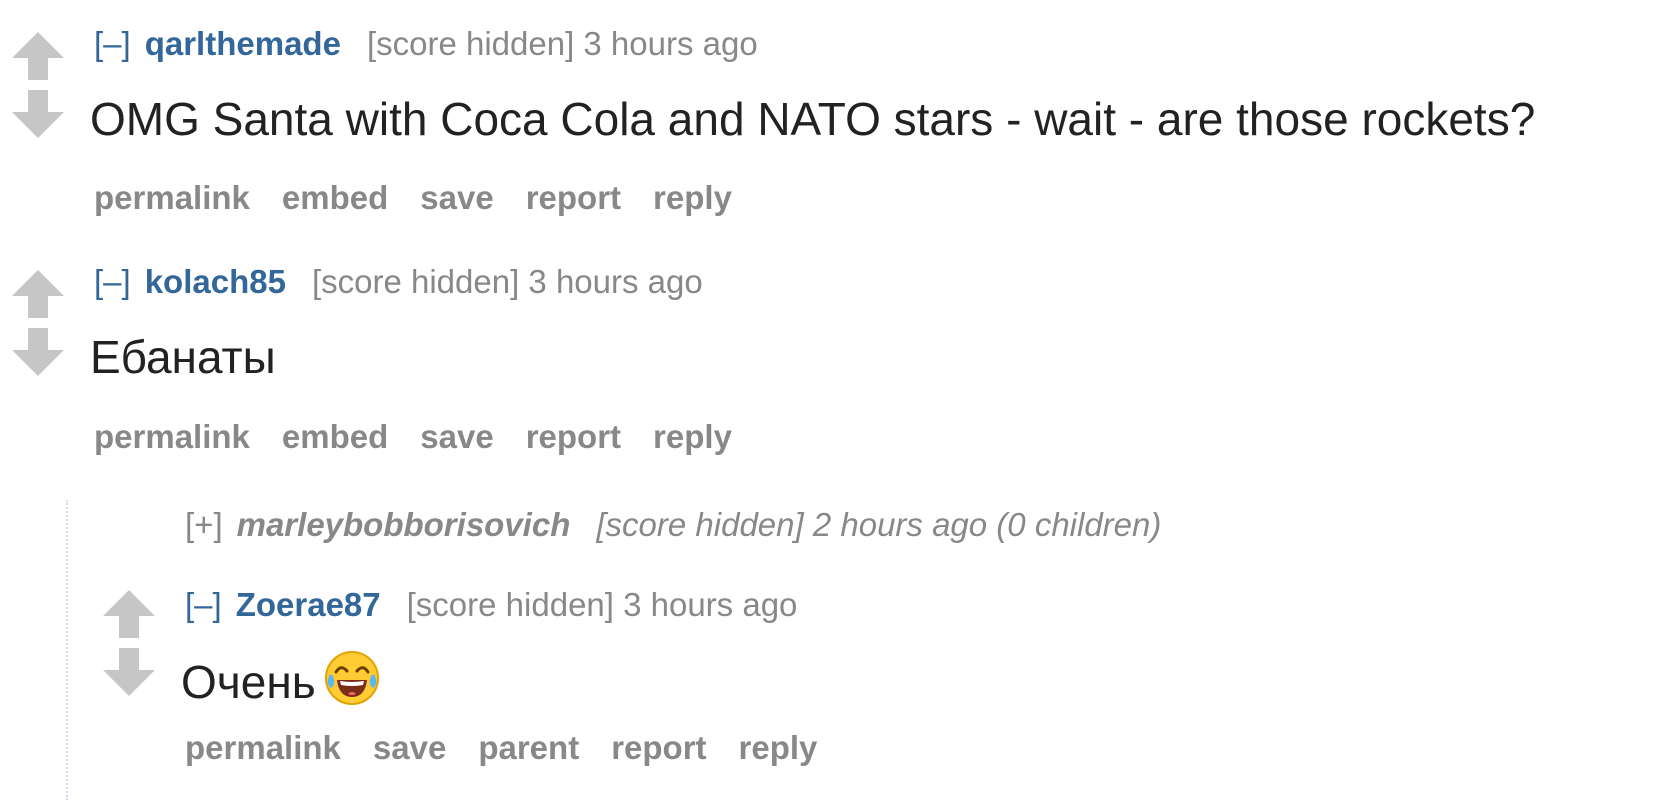 The height and width of the screenshot is (800, 1672). I want to click on comment-author: kolach85, so click(215, 281).